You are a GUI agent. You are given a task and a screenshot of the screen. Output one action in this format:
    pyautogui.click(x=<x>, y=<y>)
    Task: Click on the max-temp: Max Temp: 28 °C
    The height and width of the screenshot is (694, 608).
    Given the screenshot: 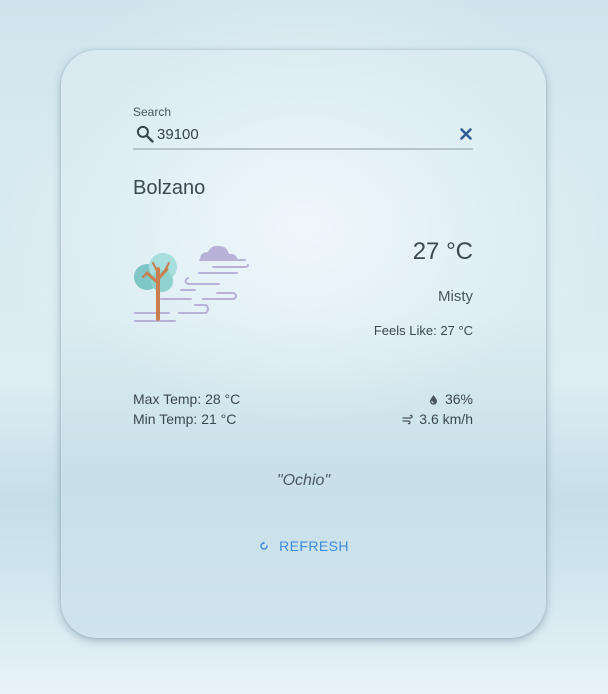 What is the action you would take?
    pyautogui.click(x=187, y=399)
    